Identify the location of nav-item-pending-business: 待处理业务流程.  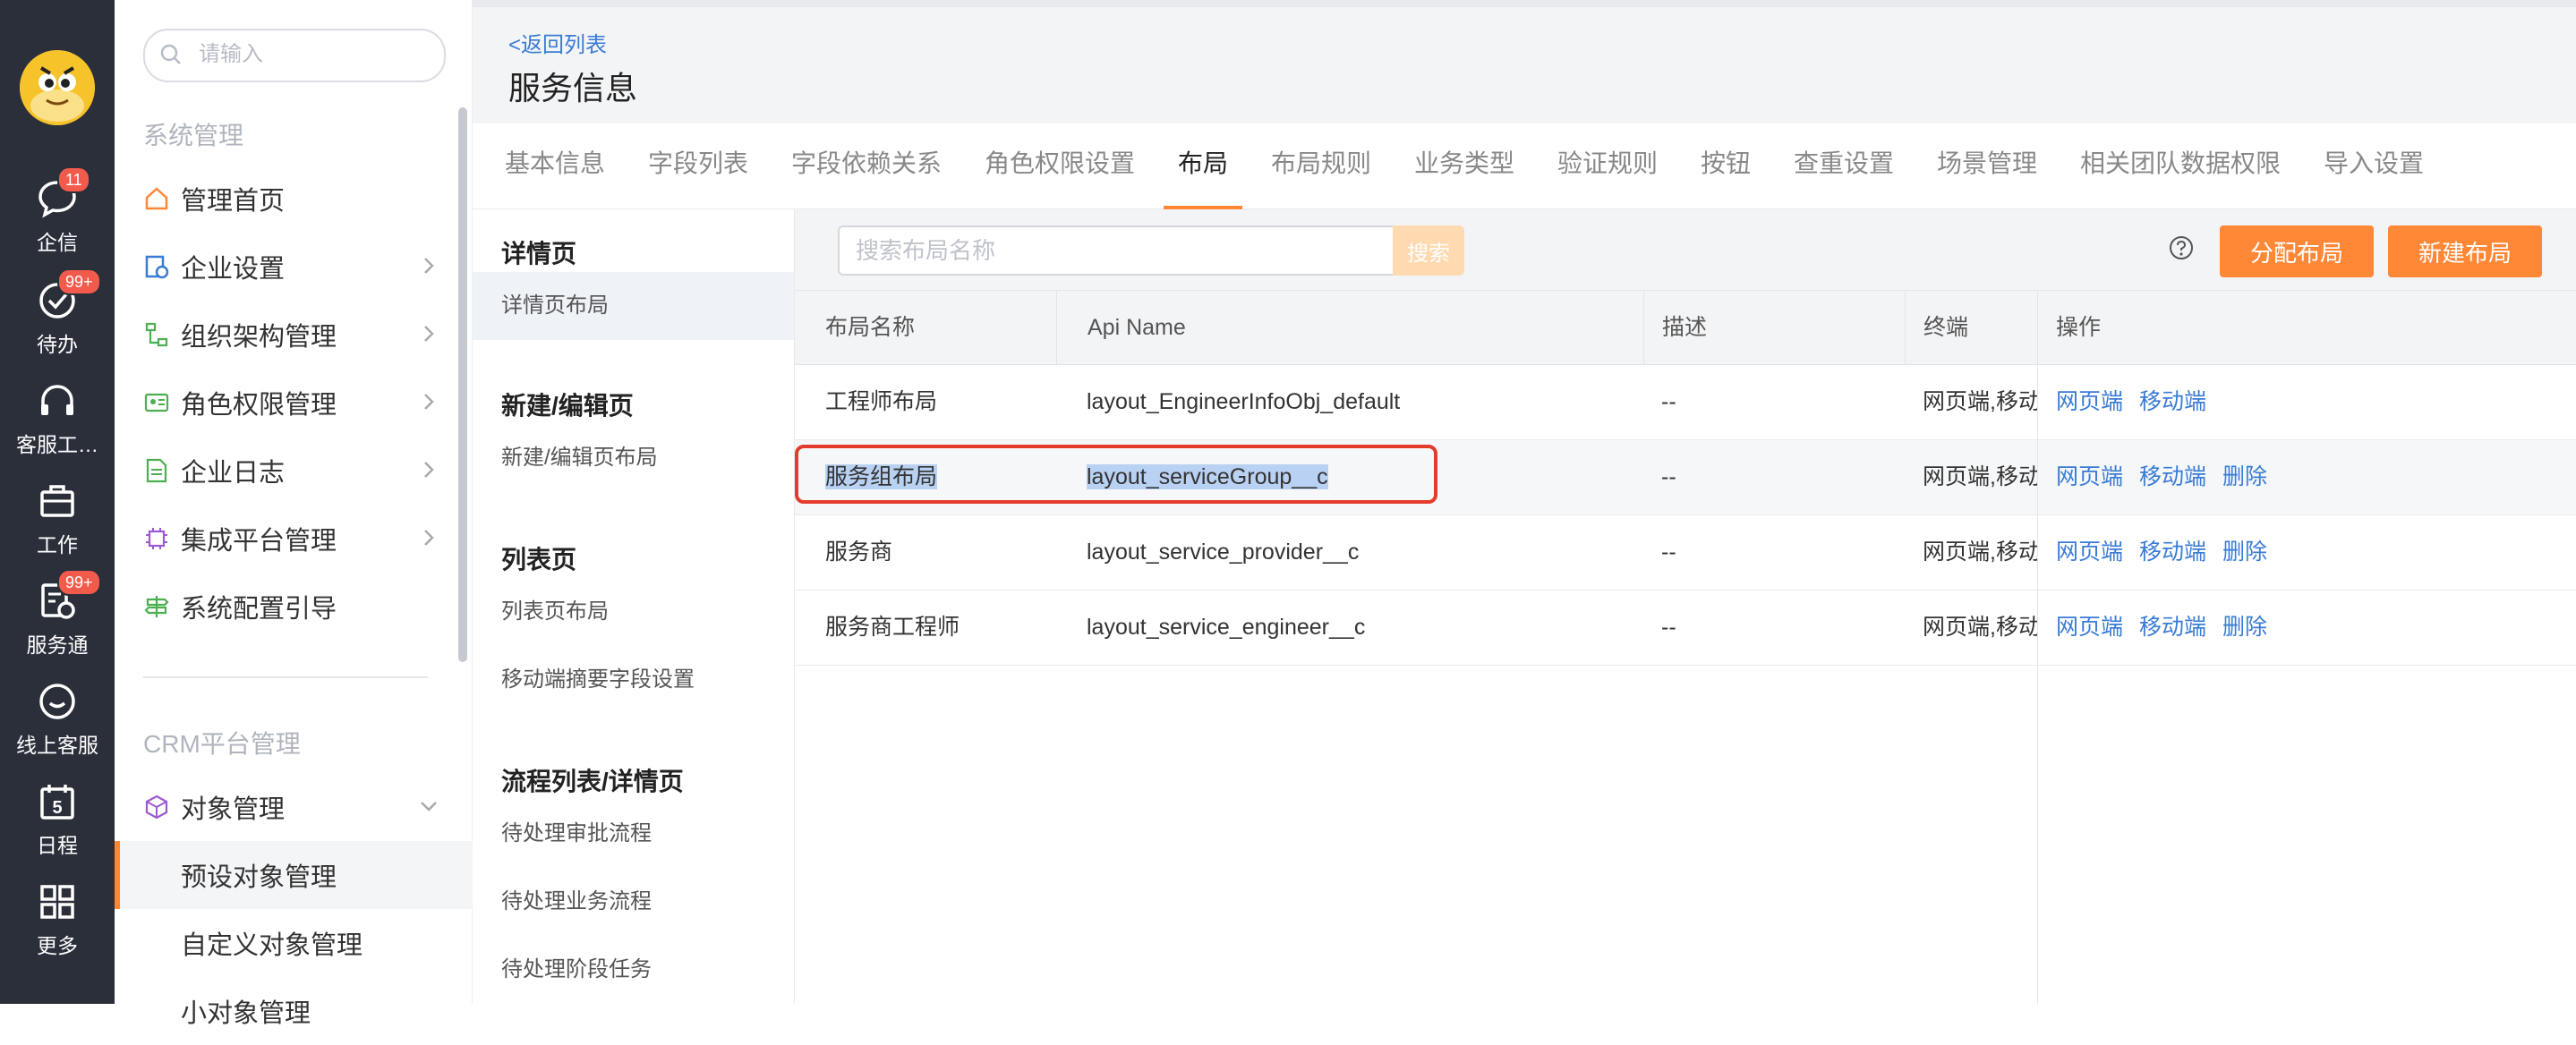
(633, 902).